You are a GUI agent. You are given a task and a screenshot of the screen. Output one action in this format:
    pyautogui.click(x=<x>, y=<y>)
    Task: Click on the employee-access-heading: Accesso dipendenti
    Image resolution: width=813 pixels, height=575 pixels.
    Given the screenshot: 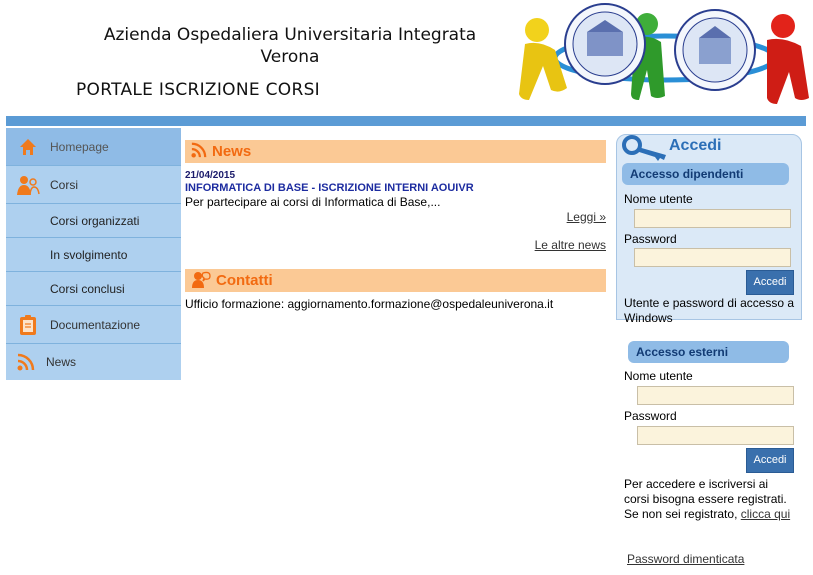 What is the action you would take?
    pyautogui.click(x=705, y=174)
    